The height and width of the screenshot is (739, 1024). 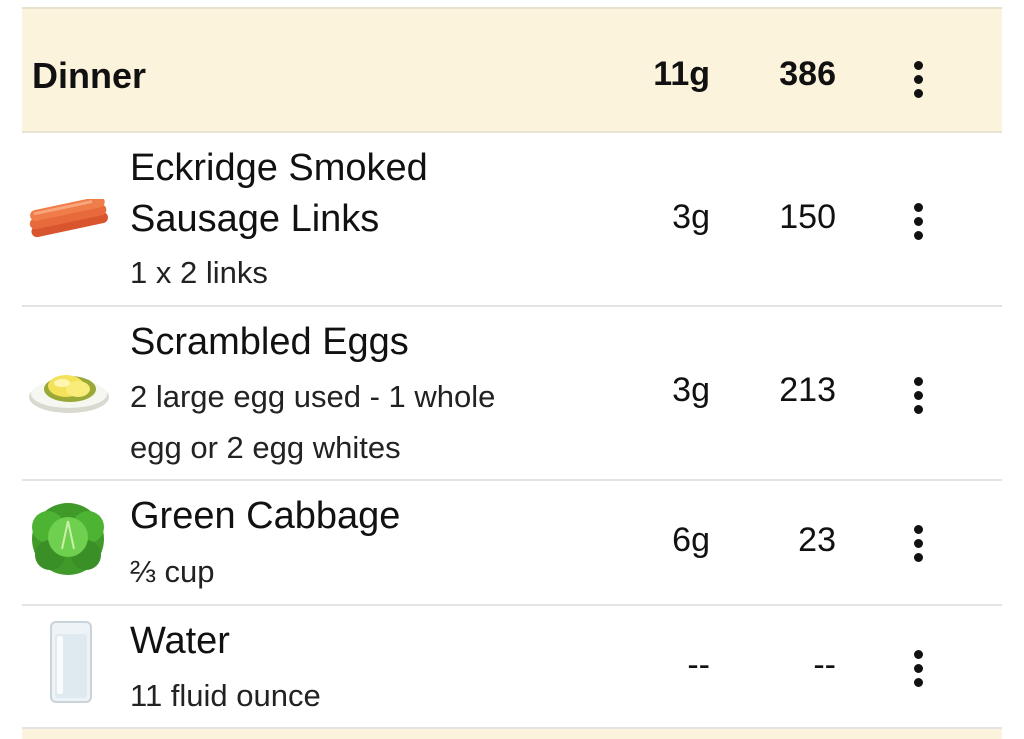 What do you see at coordinates (512, 734) in the screenshot?
I see `next-section-header` at bounding box center [512, 734].